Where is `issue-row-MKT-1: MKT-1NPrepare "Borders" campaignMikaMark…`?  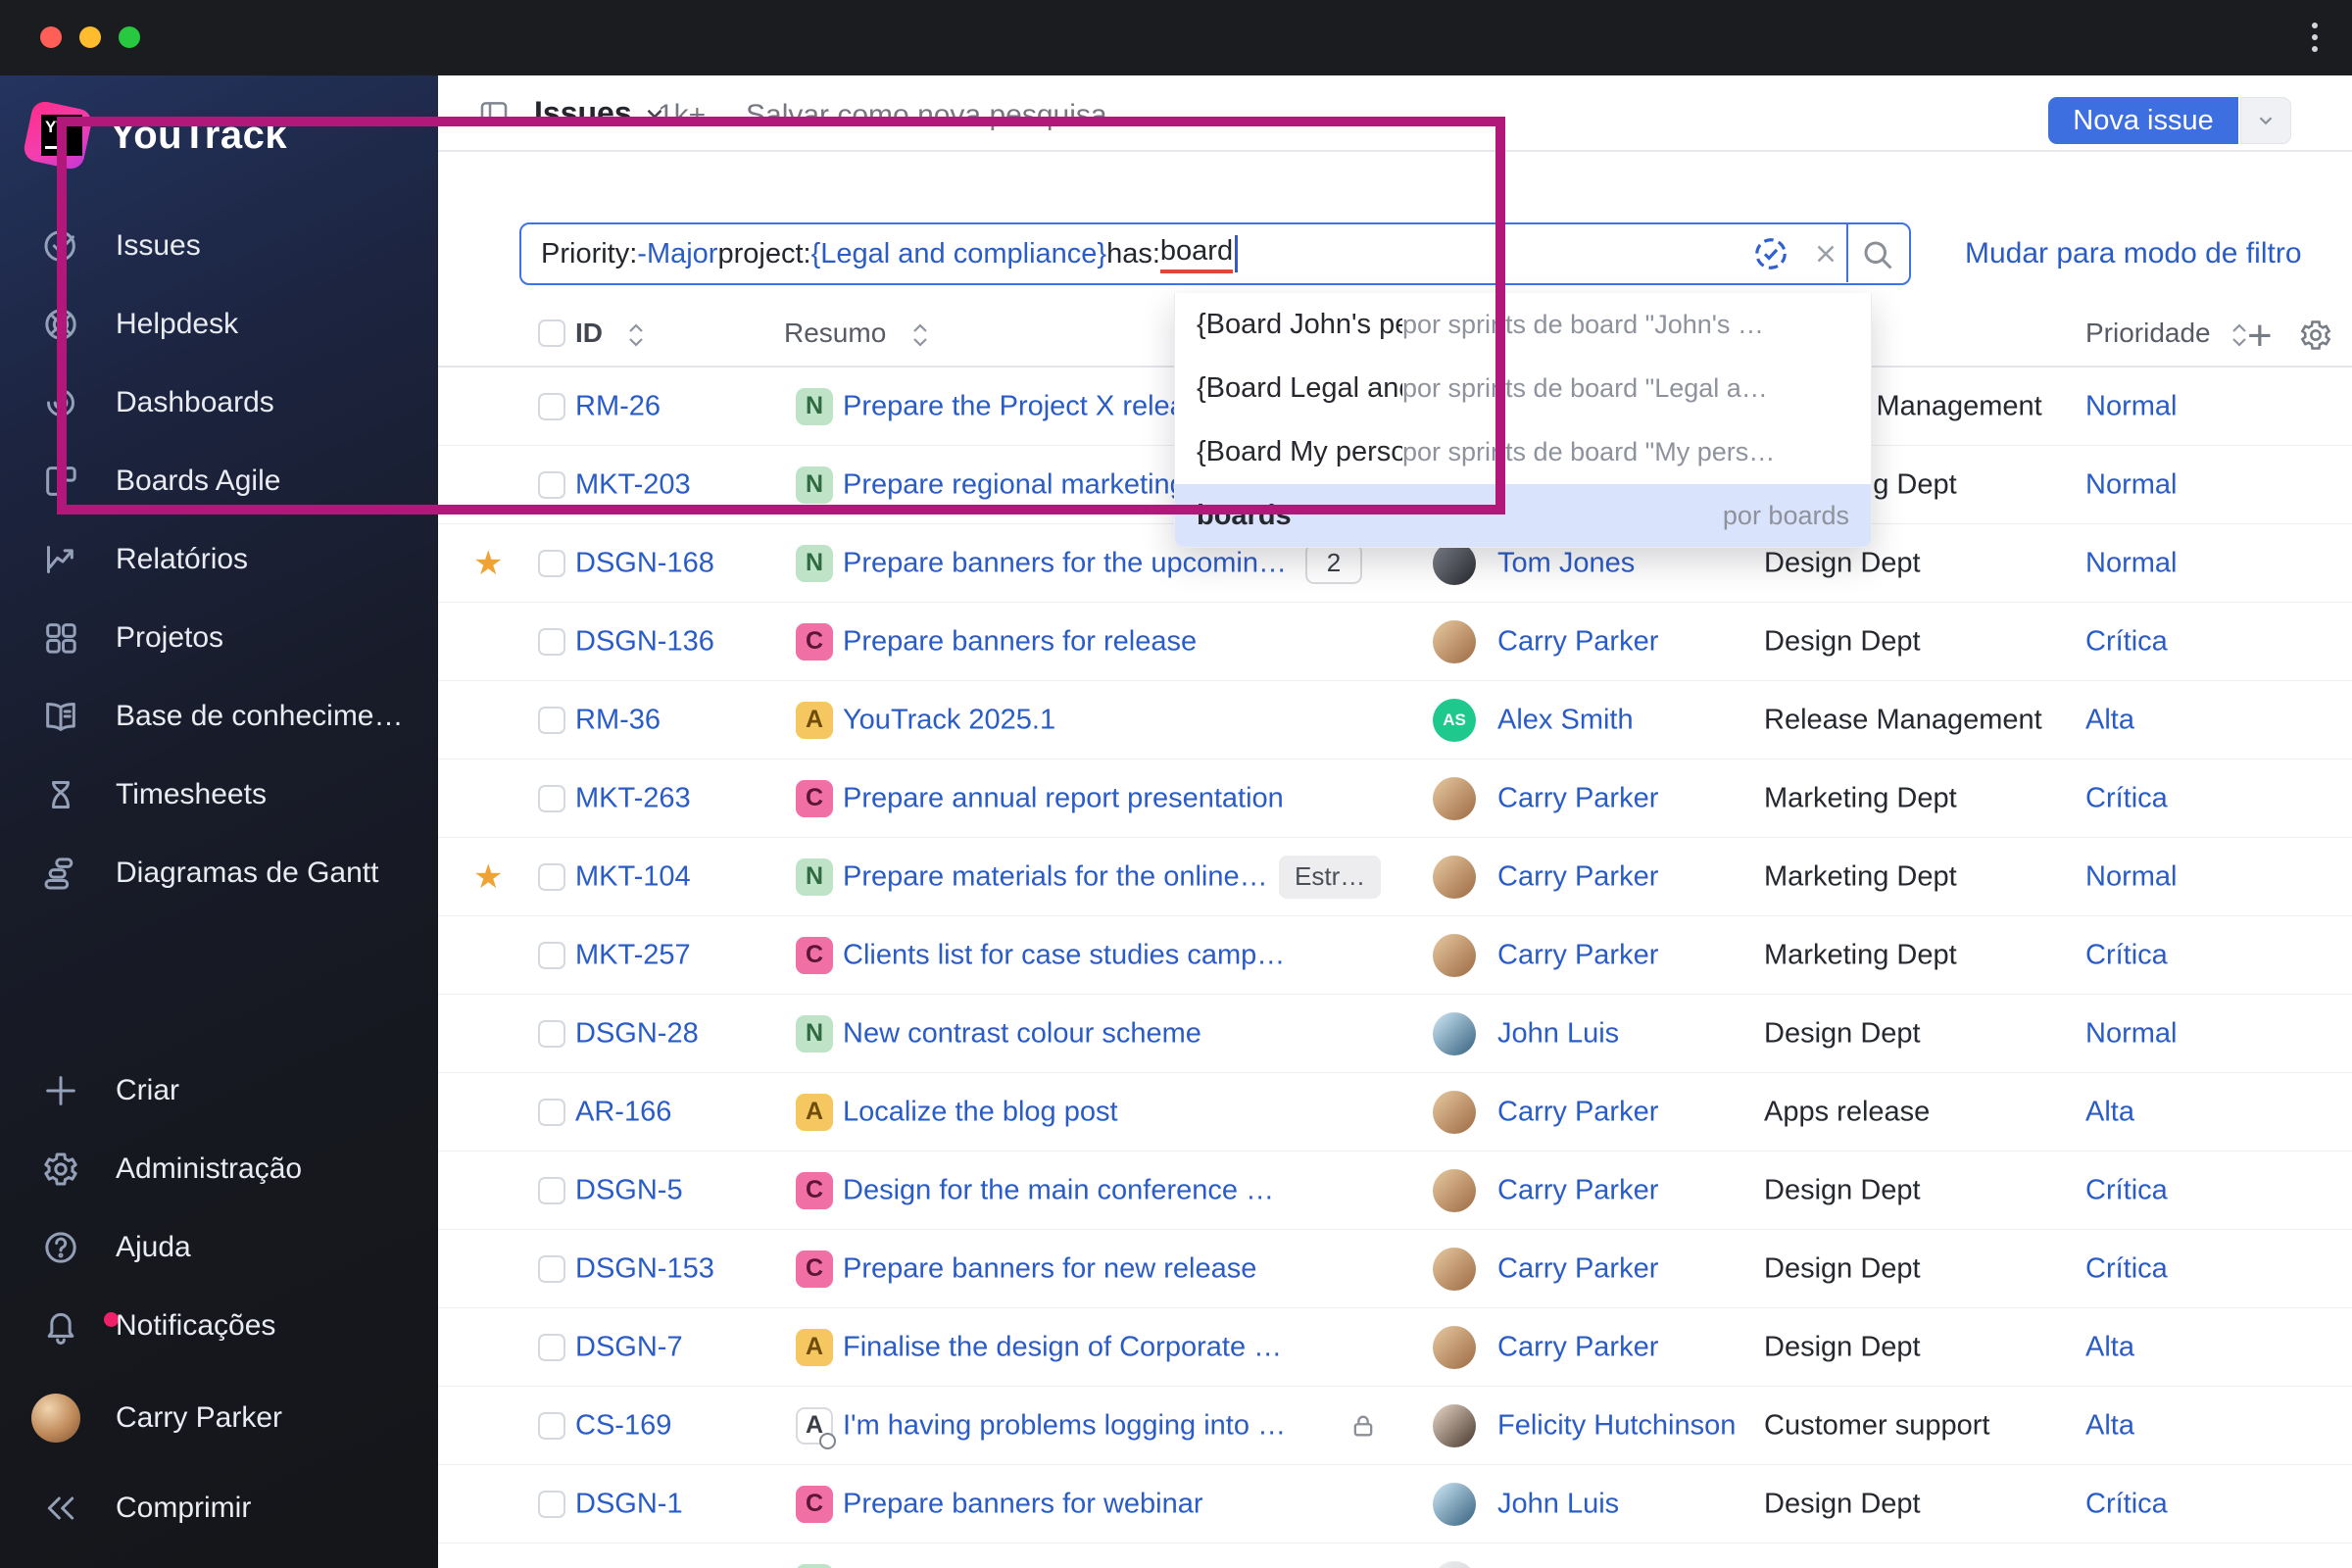
issue-row-MKT-1: MKT-1NPrepare "Borders" campaignMikaMark… is located at coordinates (1395, 1556).